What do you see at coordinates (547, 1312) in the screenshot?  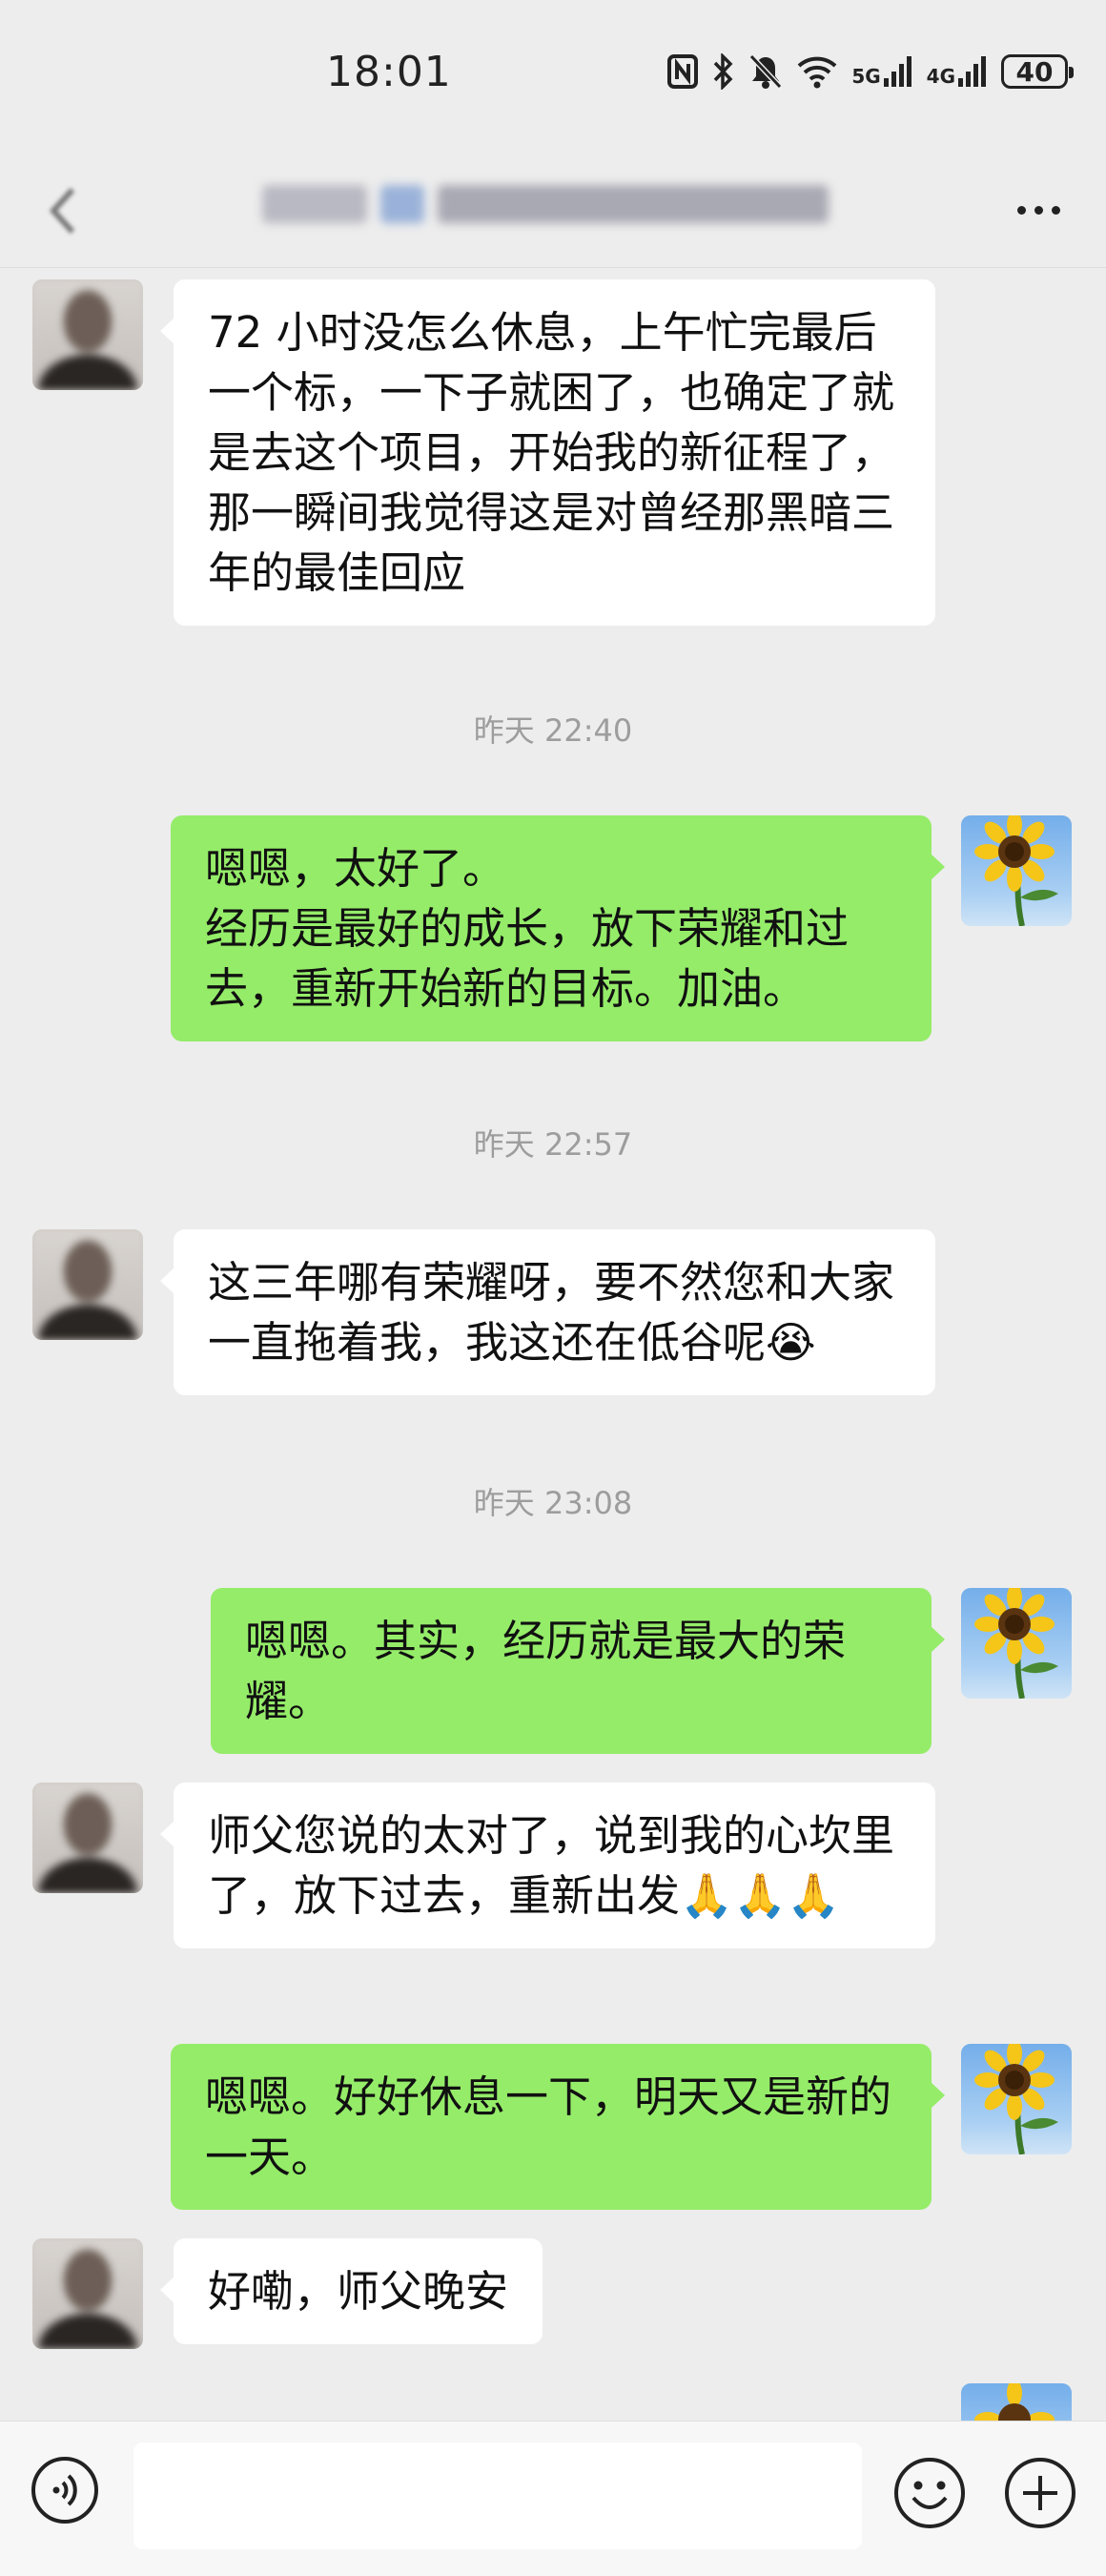 I see `message-bubble-contact: 这三年哪有荣耀呀，要不然您和大家一直拖着我，我这还在低谷呢😭` at bounding box center [547, 1312].